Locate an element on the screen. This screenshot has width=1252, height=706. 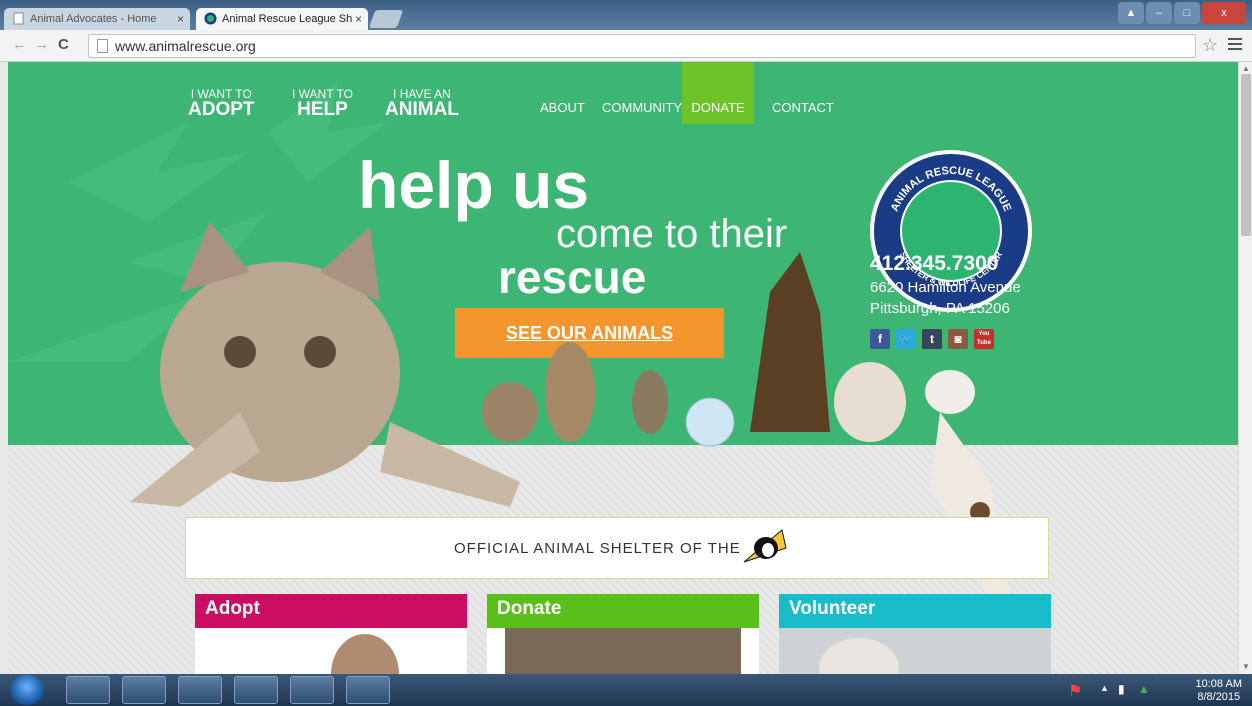
nav-help: I WANT TO HELP is located at coordinates (322, 104).